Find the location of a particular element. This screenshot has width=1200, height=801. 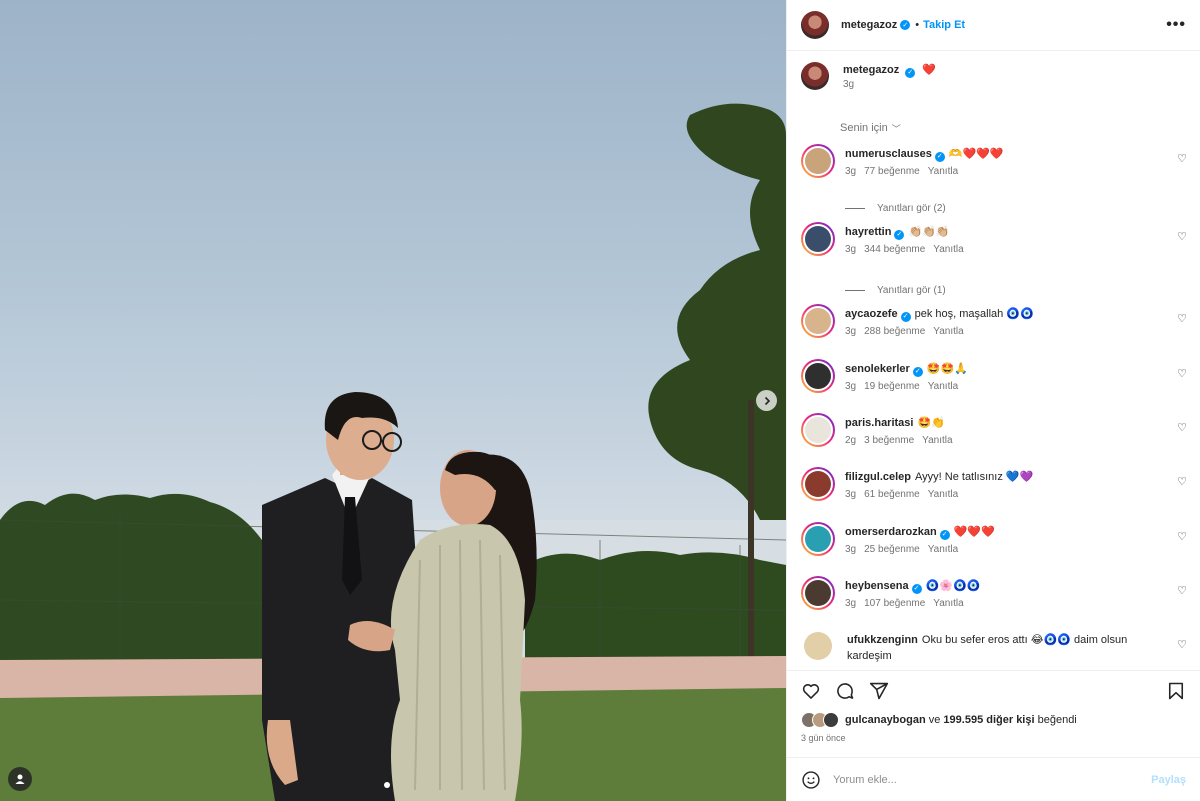

view-replies-button: Yanıtları gör (2) is located at coordinates (1022, 208).